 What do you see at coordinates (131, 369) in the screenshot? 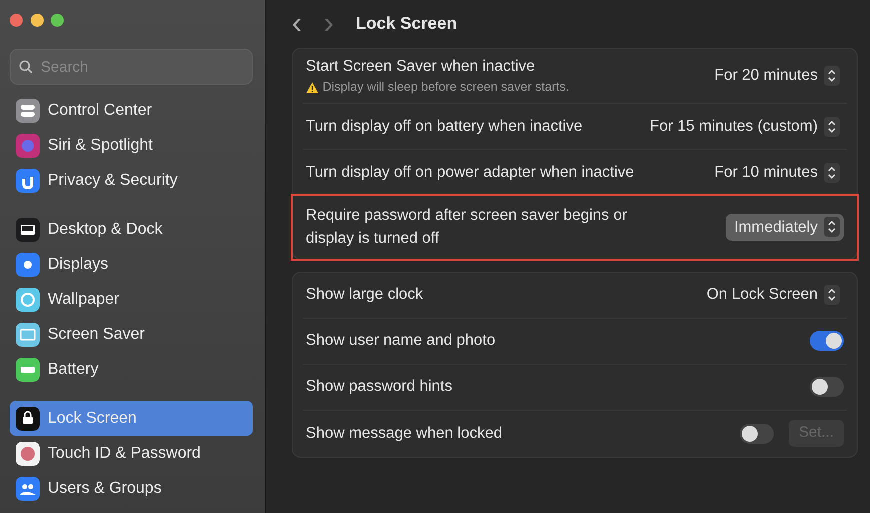
I see `sidebar-item: Battery` at bounding box center [131, 369].